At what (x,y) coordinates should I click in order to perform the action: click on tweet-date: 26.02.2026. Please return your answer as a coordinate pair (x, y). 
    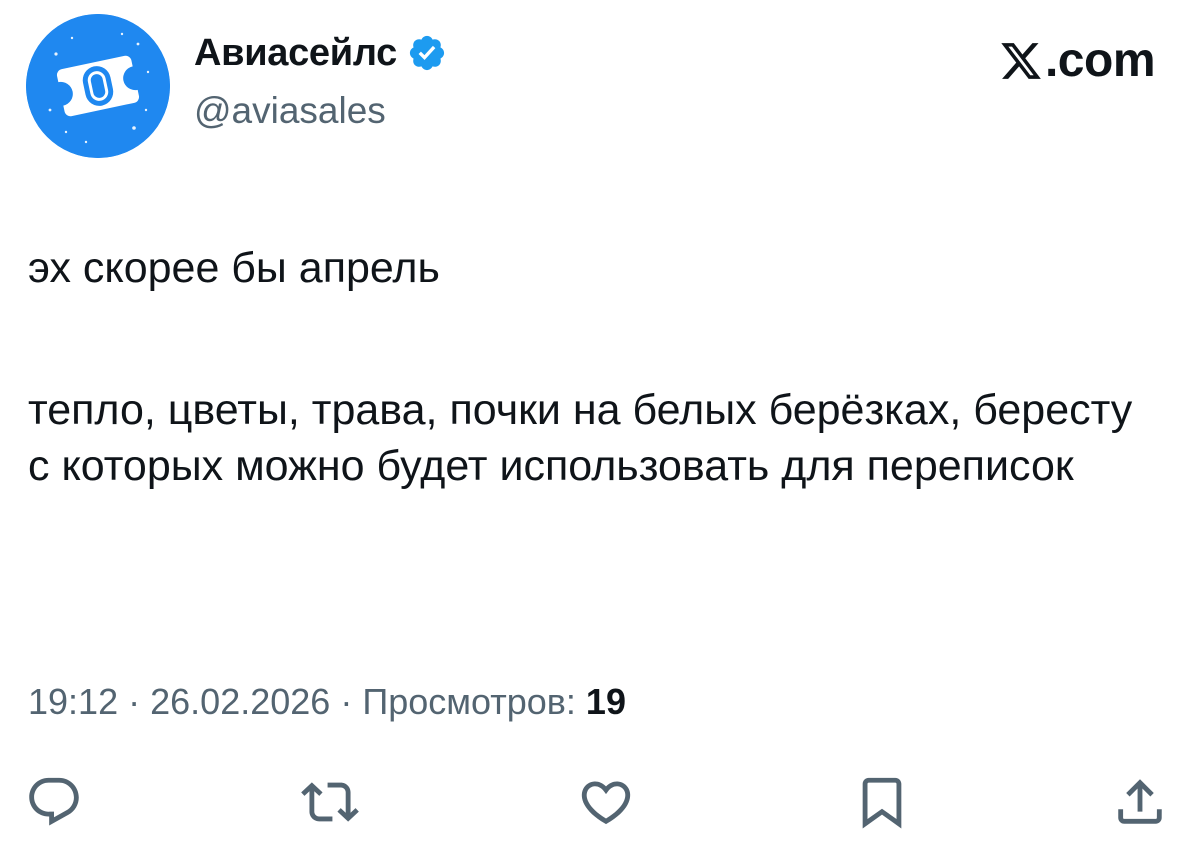
    Looking at the image, I should click on (240, 701).